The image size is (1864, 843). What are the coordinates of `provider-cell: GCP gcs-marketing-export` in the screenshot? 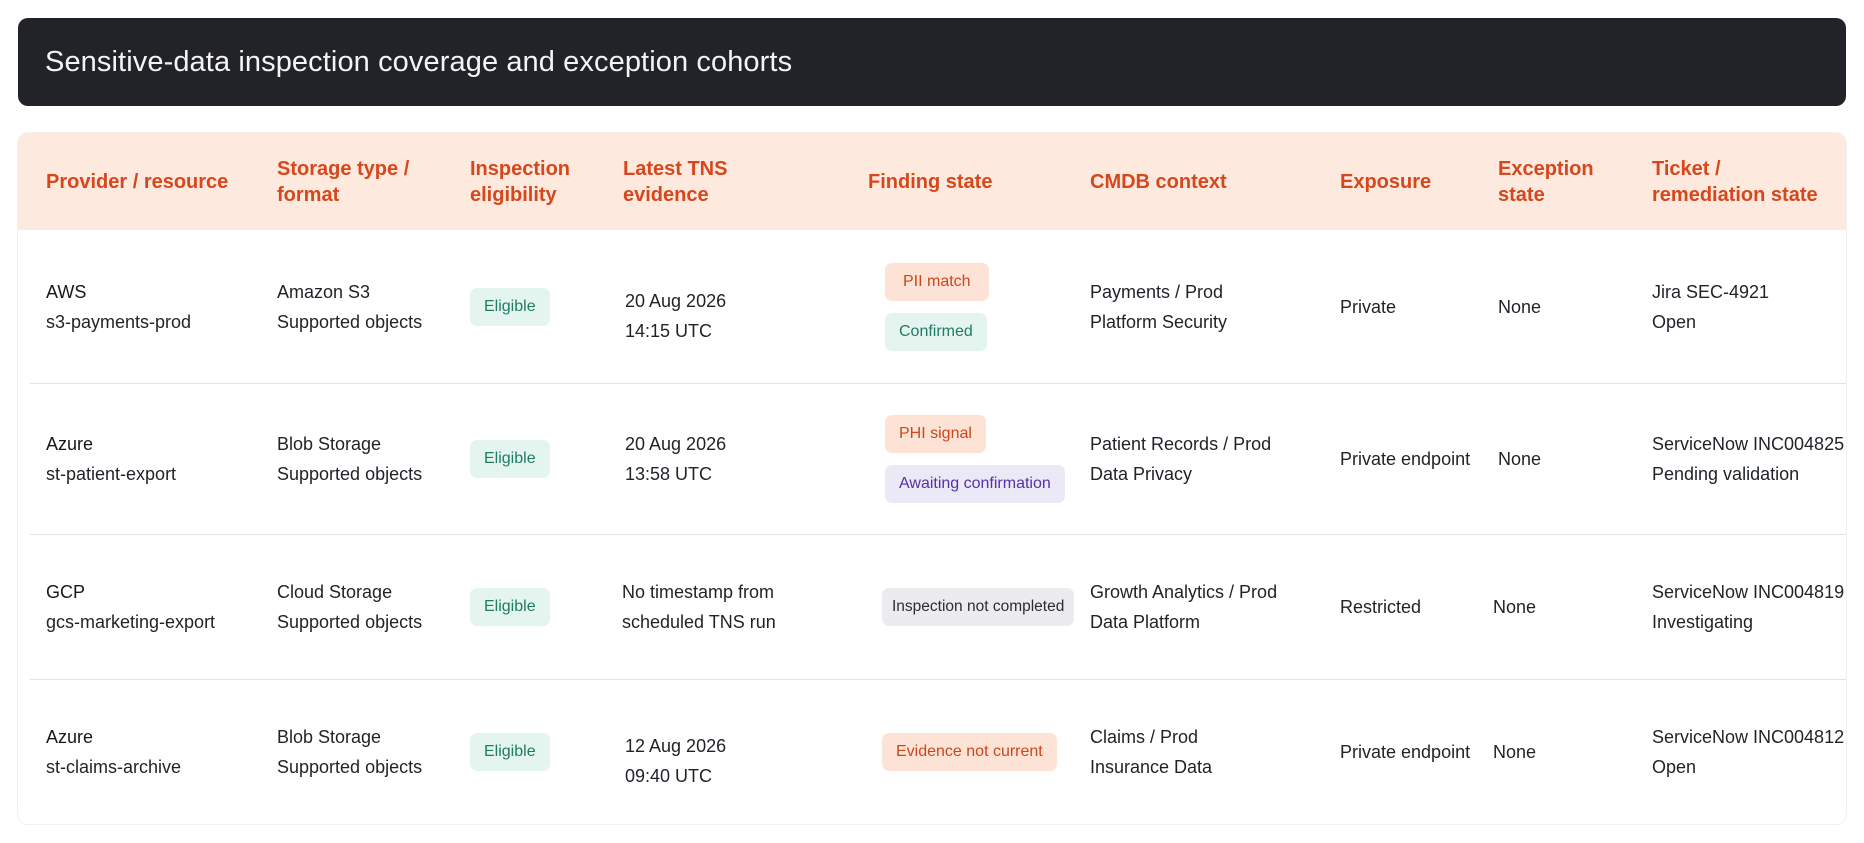 It's located at (130, 607).